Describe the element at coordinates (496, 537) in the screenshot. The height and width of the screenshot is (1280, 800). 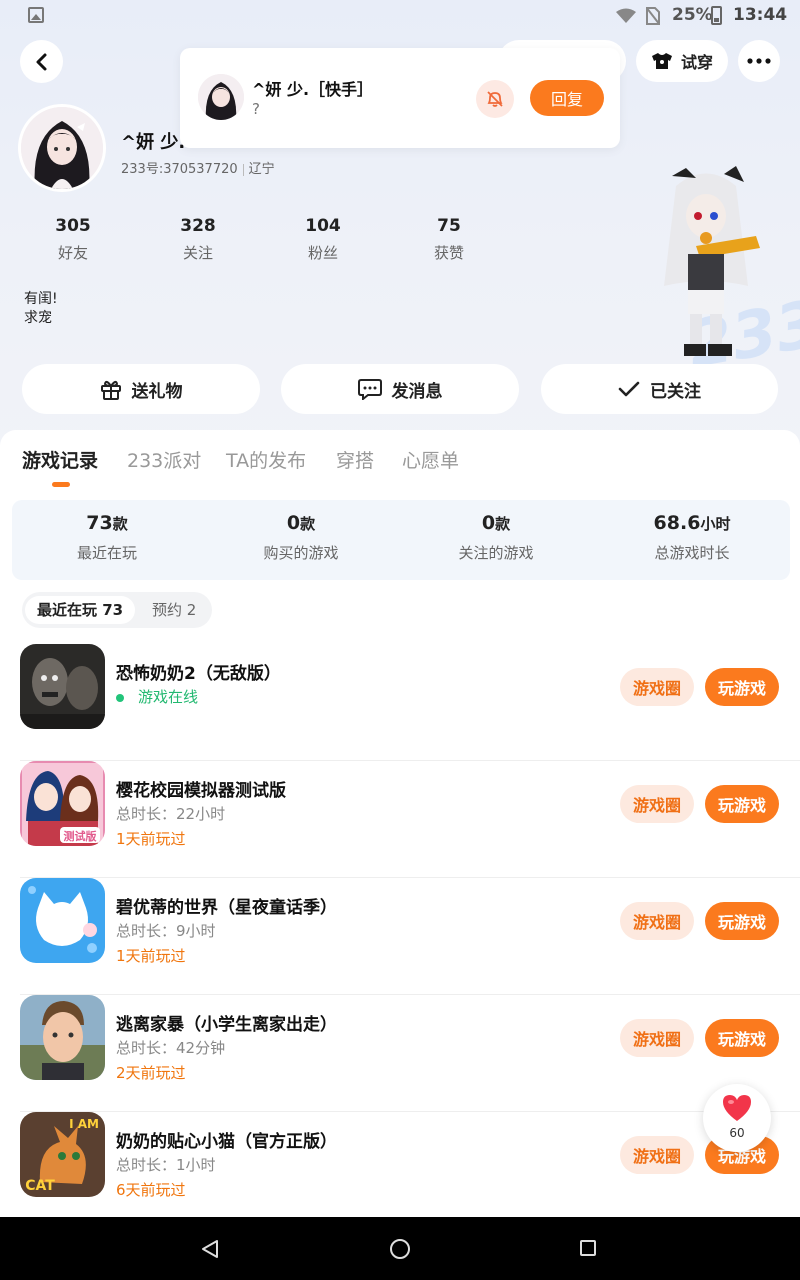
I see `summary-followed-games: 0款 关注的游戏` at that location.